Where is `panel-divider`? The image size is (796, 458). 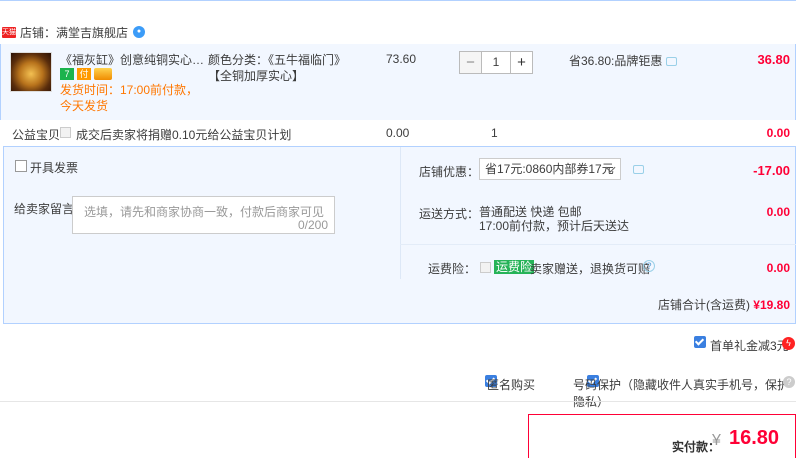
panel-divider is located at coordinates (400, 213).